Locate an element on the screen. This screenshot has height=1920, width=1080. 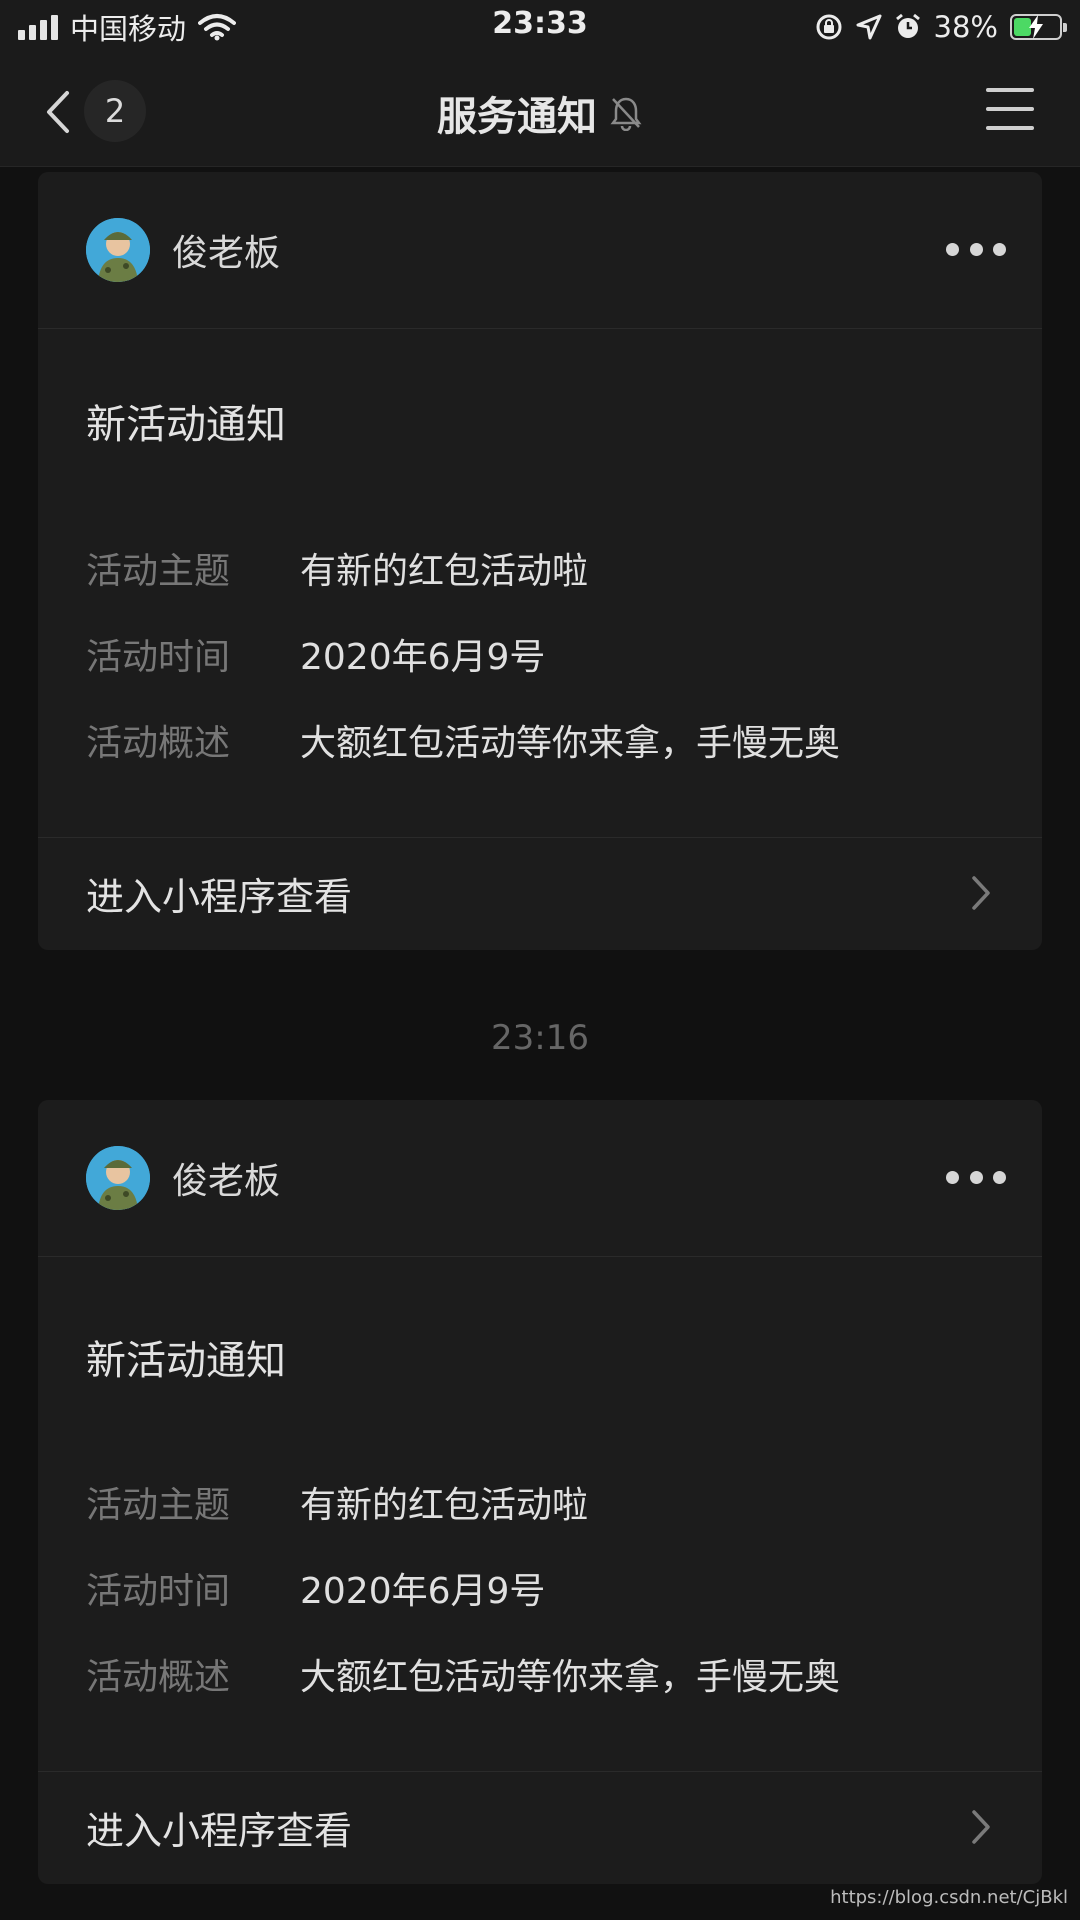
battery-icon is located at coordinates (1038, 27).